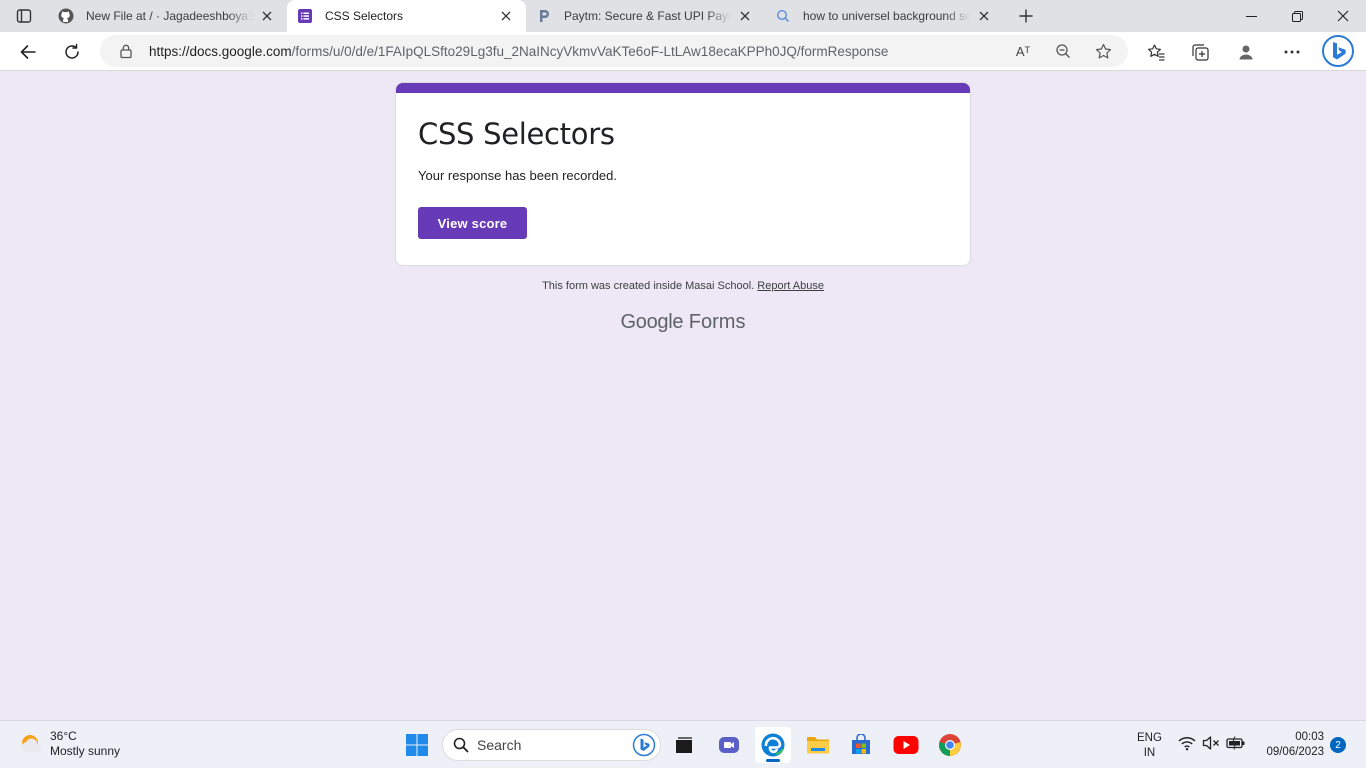 This screenshot has width=1366, height=768. I want to click on favorites-icon, so click(1156, 52).